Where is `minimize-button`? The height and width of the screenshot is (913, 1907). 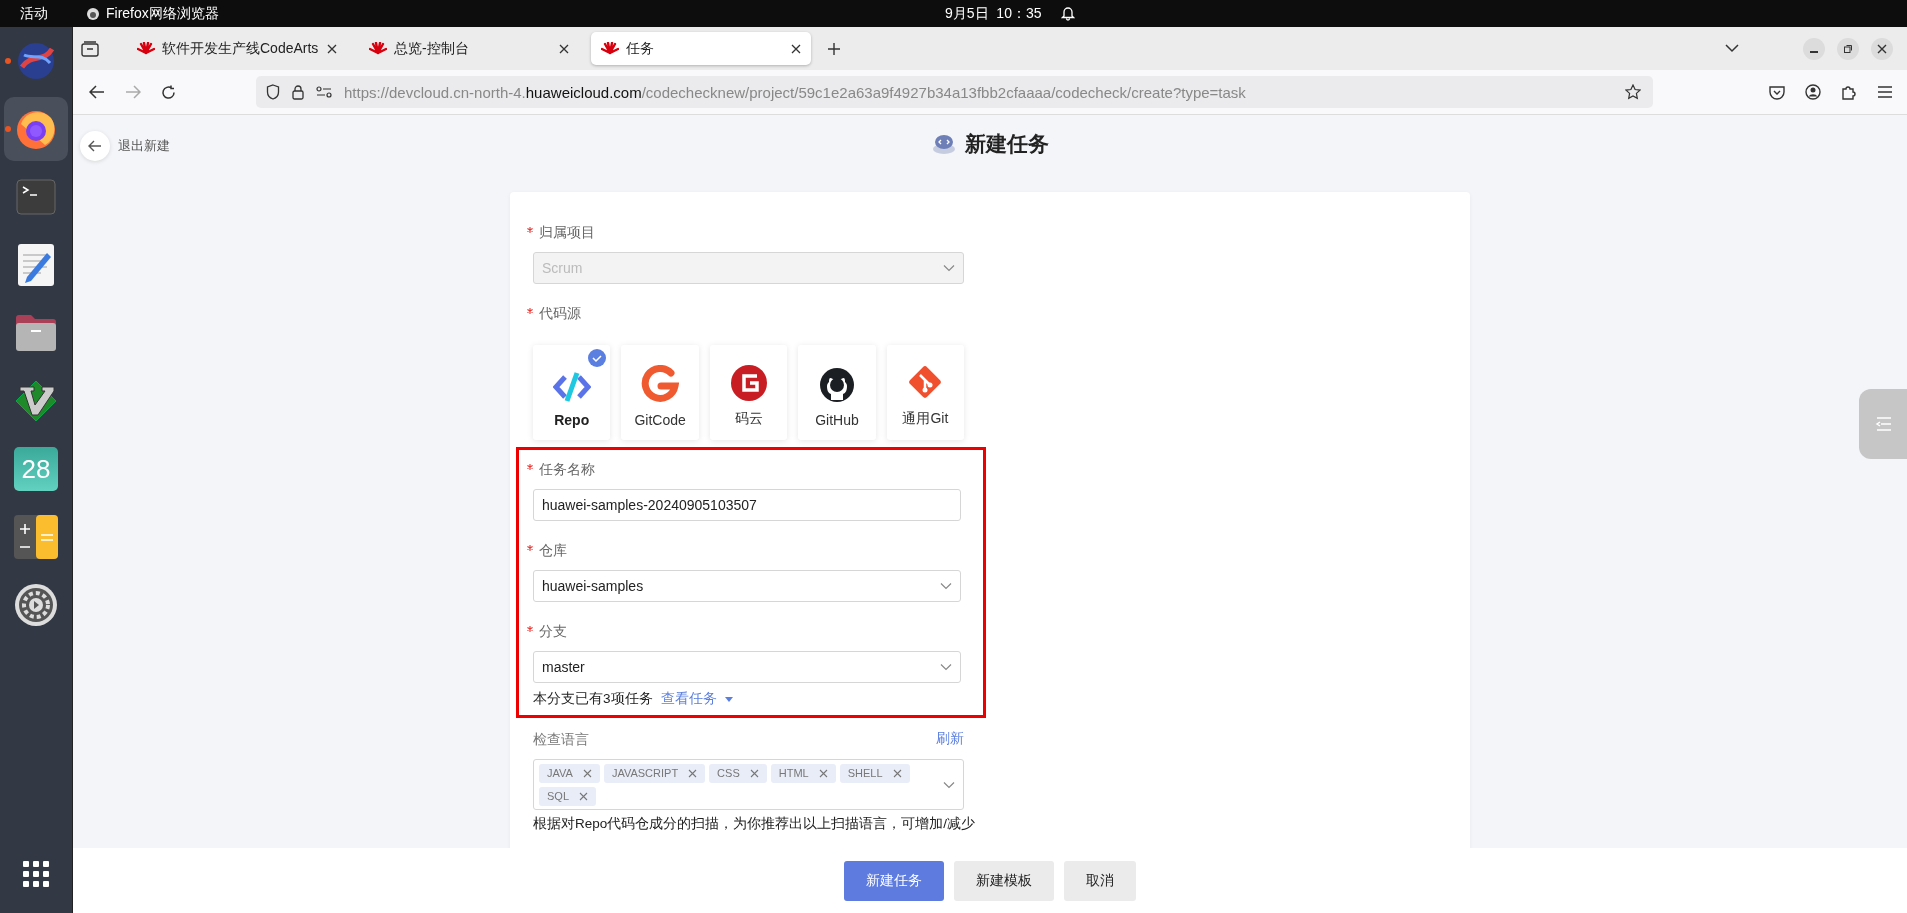 minimize-button is located at coordinates (1814, 48).